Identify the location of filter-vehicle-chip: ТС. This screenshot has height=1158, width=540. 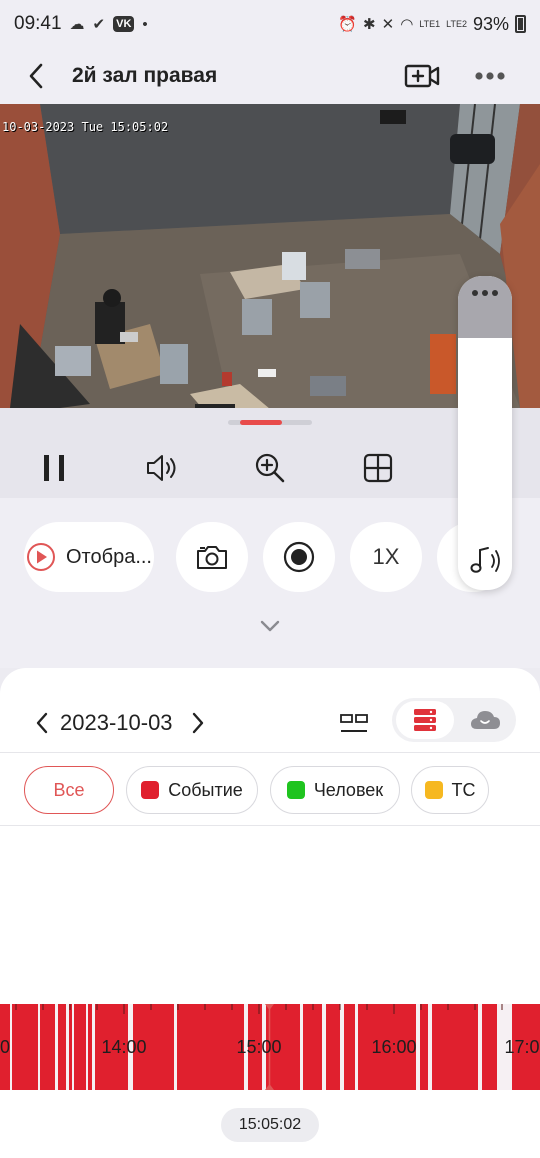
(450, 790).